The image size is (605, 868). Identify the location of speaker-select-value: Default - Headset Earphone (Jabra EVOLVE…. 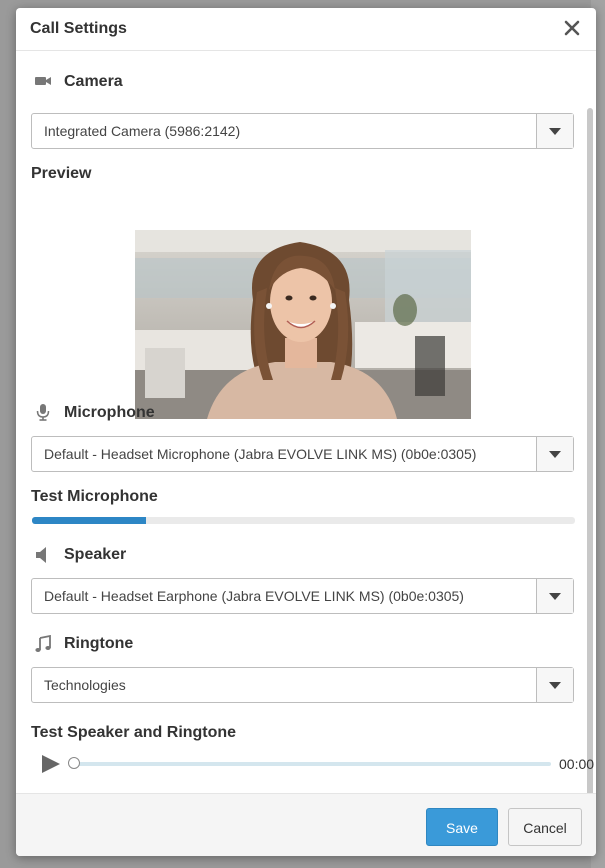
(254, 596).